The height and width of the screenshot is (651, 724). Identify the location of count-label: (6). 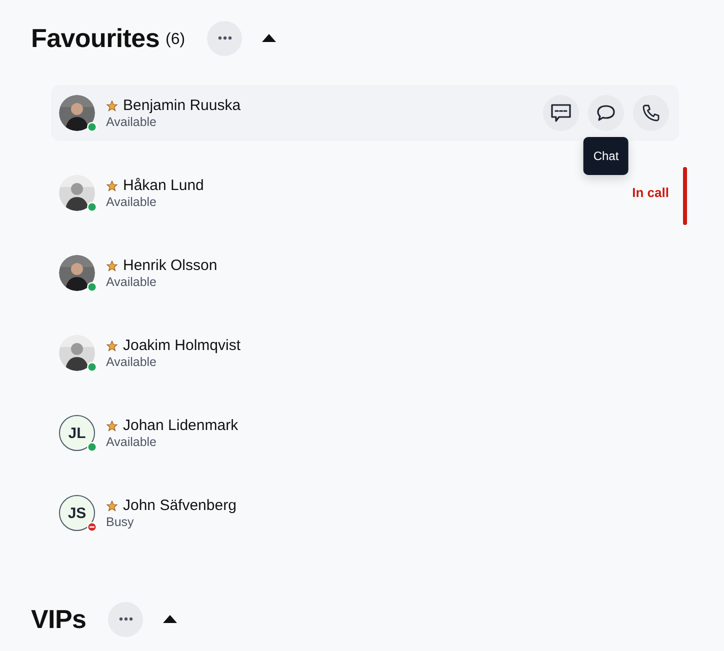
(176, 40).